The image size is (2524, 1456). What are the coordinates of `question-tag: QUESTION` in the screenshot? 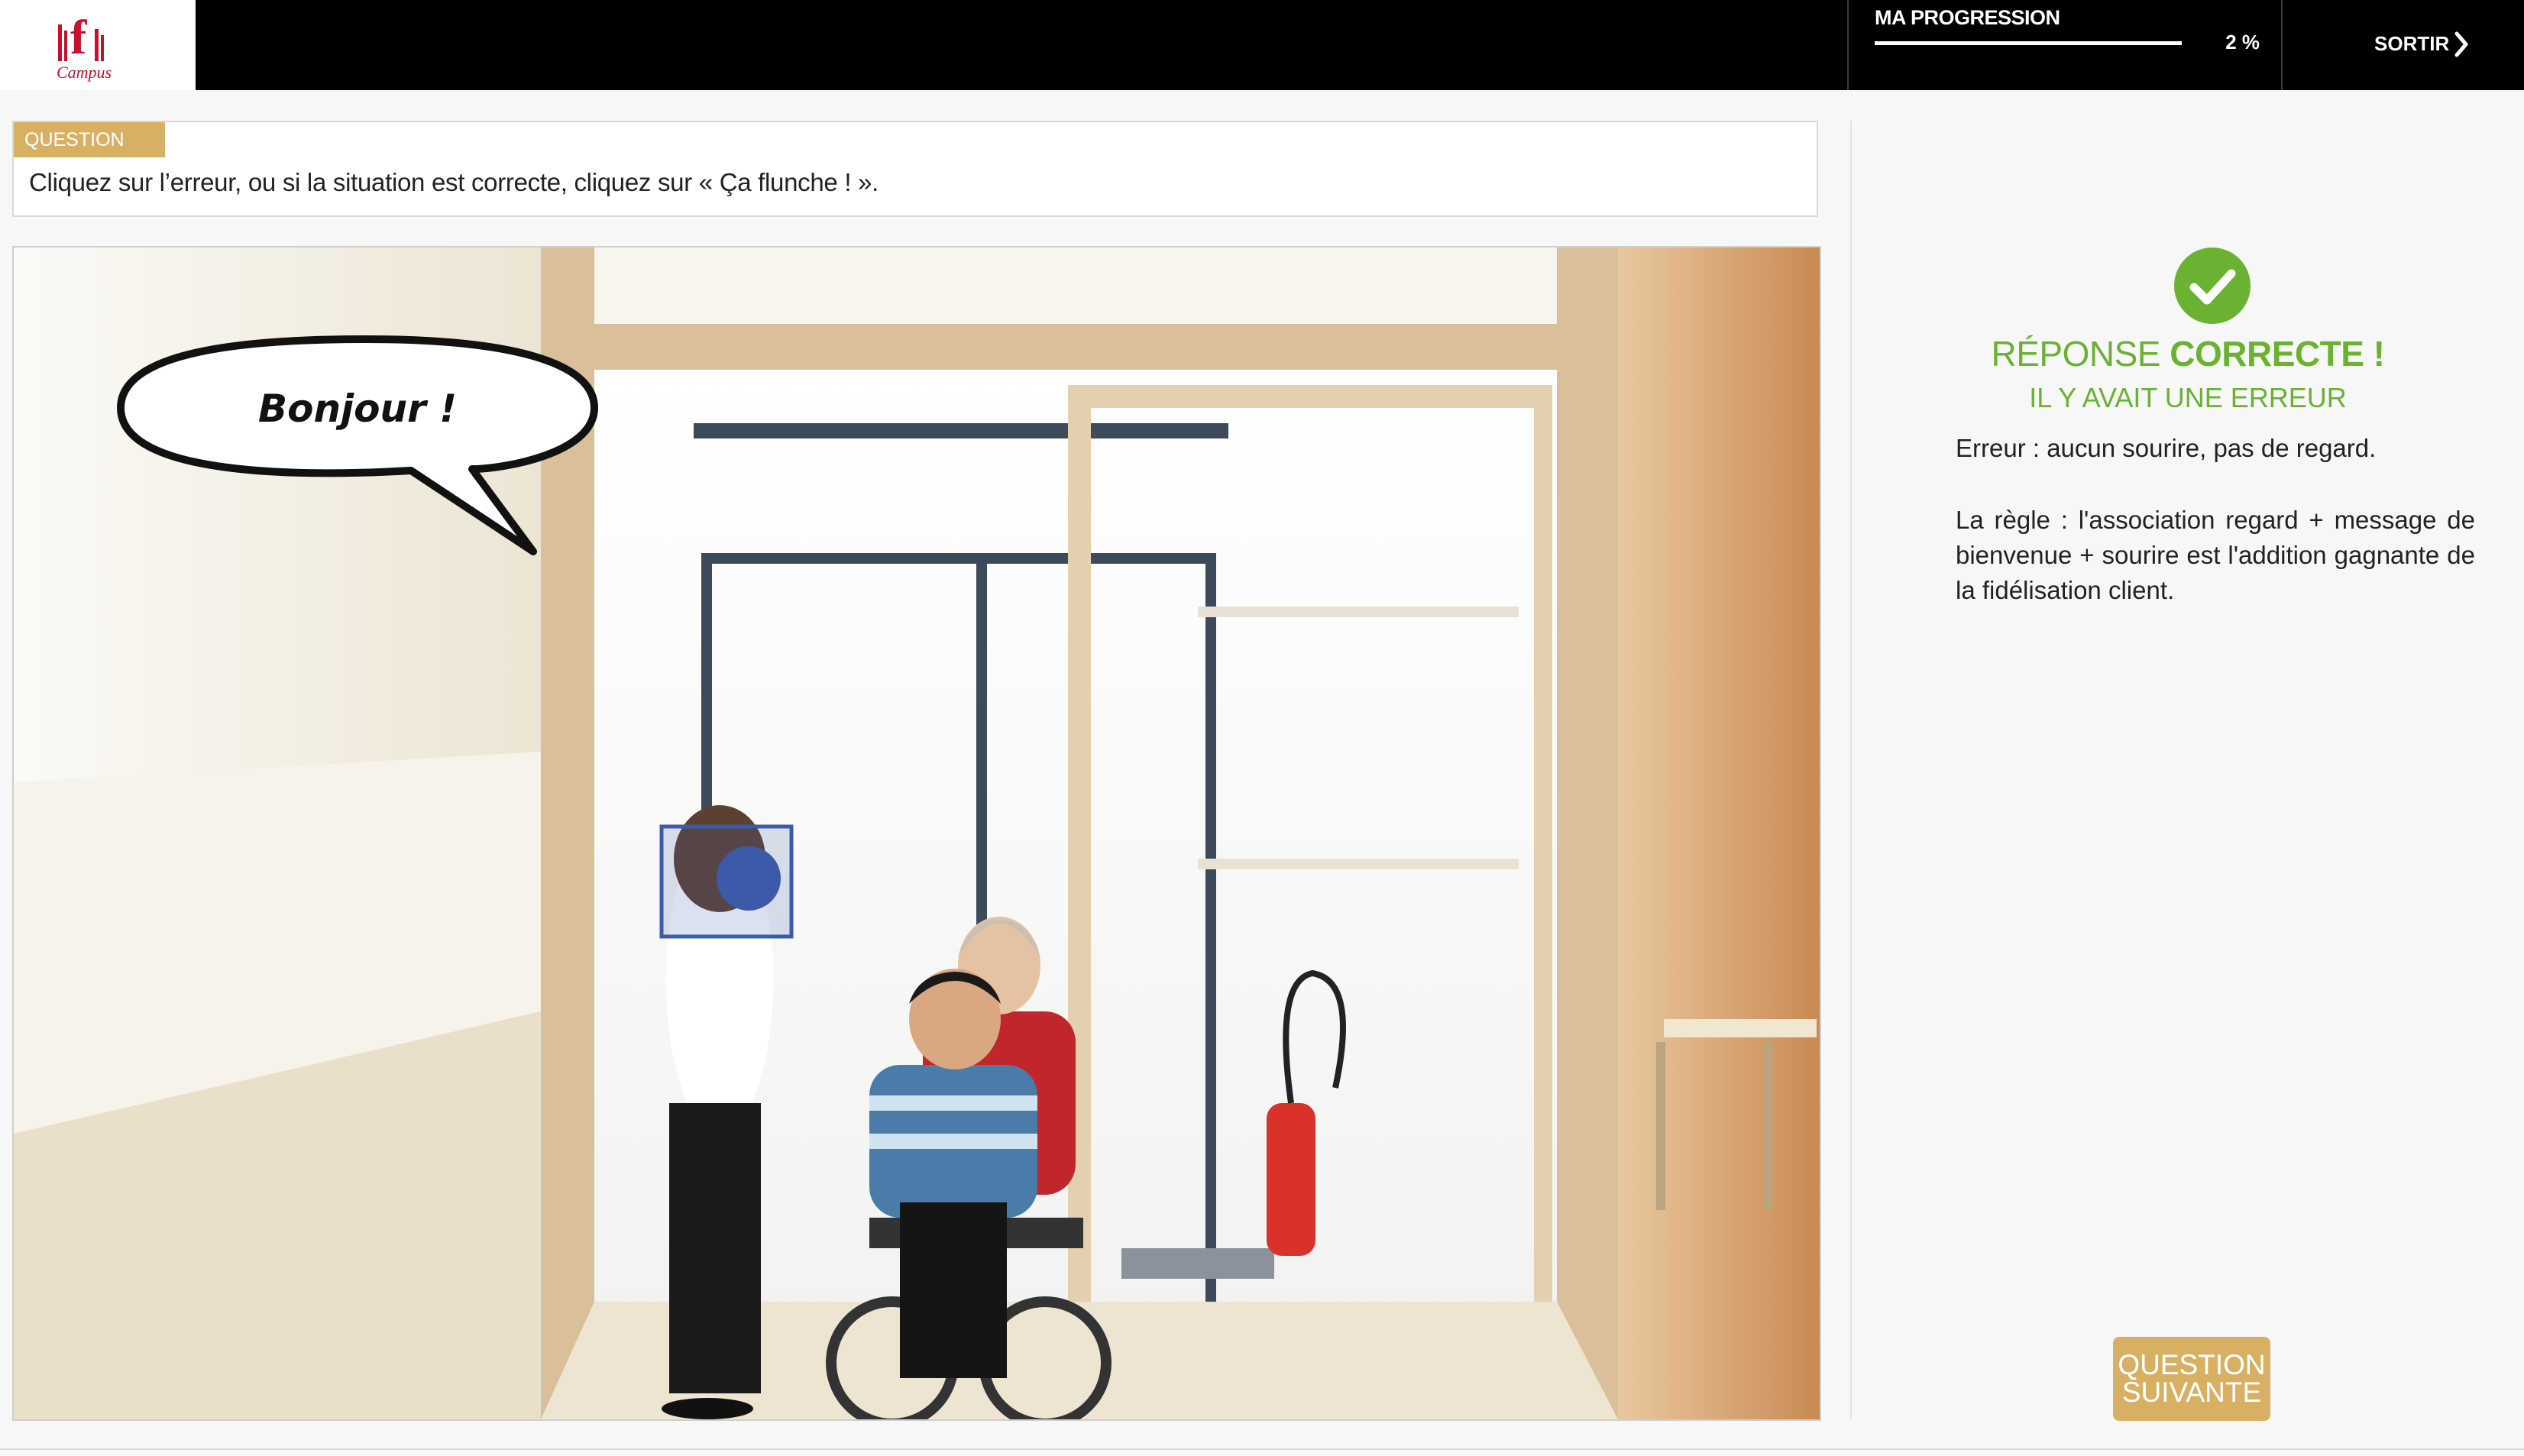 It's located at (89, 140).